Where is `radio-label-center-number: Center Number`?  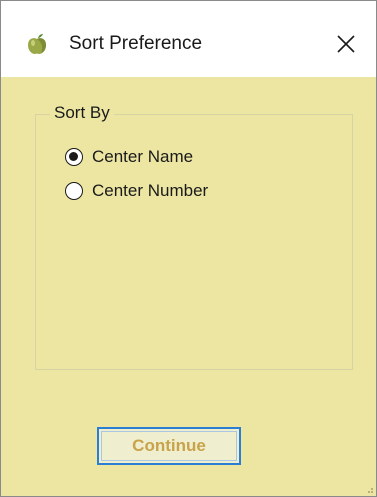
radio-label-center-number: Center Number is located at coordinates (150, 190).